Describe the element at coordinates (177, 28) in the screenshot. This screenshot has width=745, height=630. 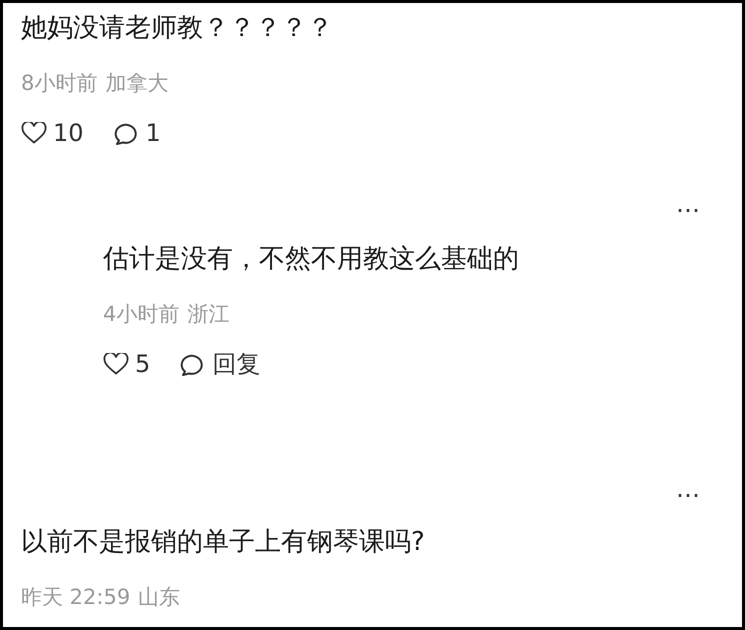
I see `comment-text: 她妈没请老师教？？？？？` at that location.